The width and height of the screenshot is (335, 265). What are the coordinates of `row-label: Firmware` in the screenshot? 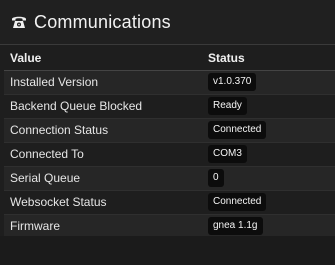 It's located at (35, 226).